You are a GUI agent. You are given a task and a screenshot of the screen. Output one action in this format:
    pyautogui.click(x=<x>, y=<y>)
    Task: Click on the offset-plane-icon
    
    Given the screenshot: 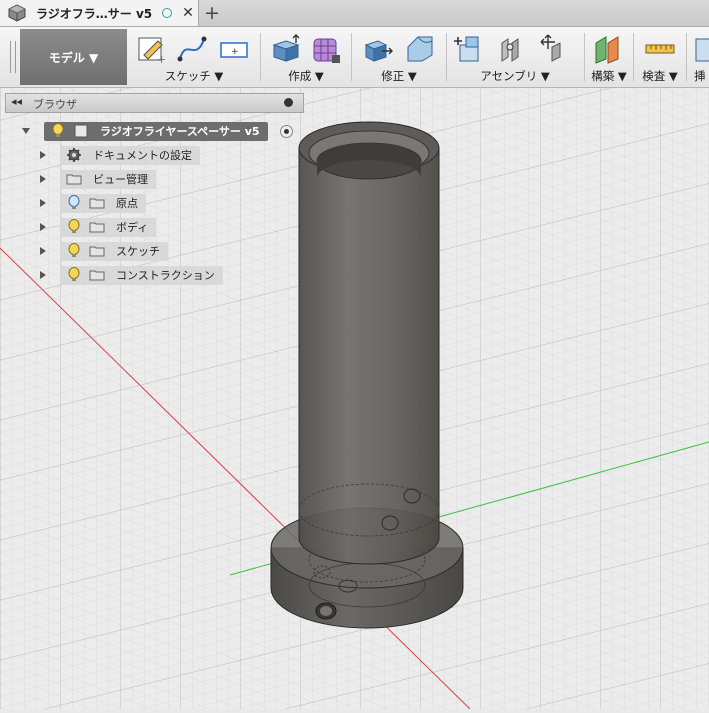 What is the action you would take?
    pyautogui.click(x=608, y=49)
    